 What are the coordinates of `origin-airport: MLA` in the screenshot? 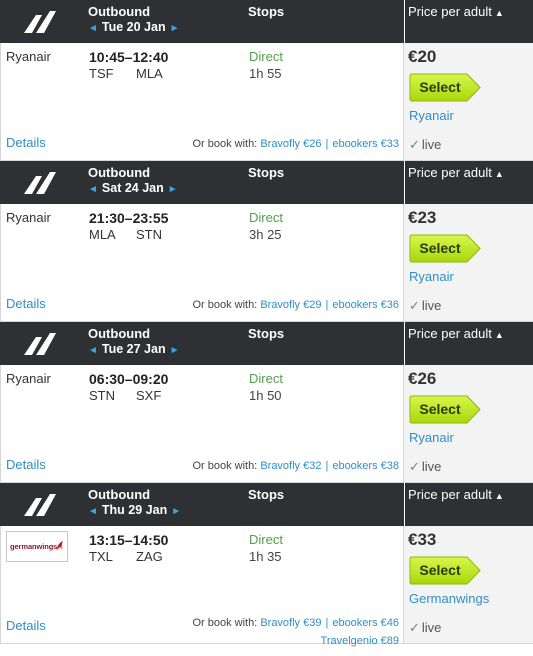 It's located at (102, 234).